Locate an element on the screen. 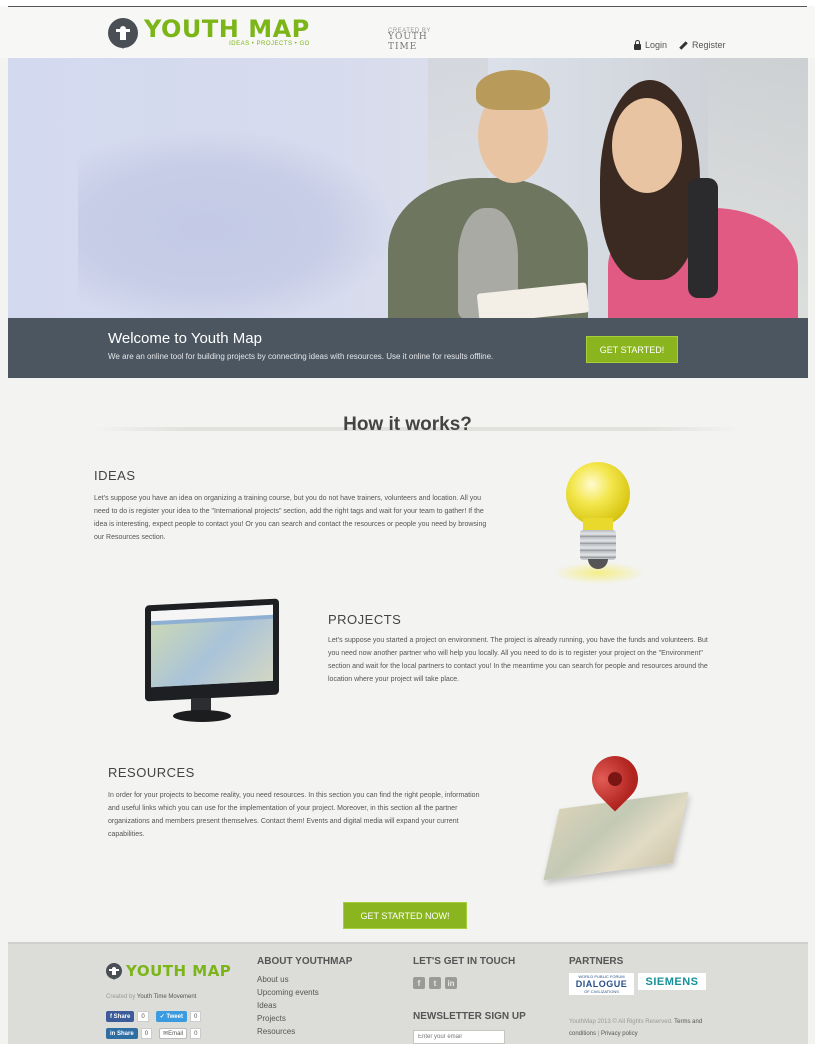 This screenshot has height=1044, width=815. linkedin-share-count: 0 is located at coordinates (146, 1033).